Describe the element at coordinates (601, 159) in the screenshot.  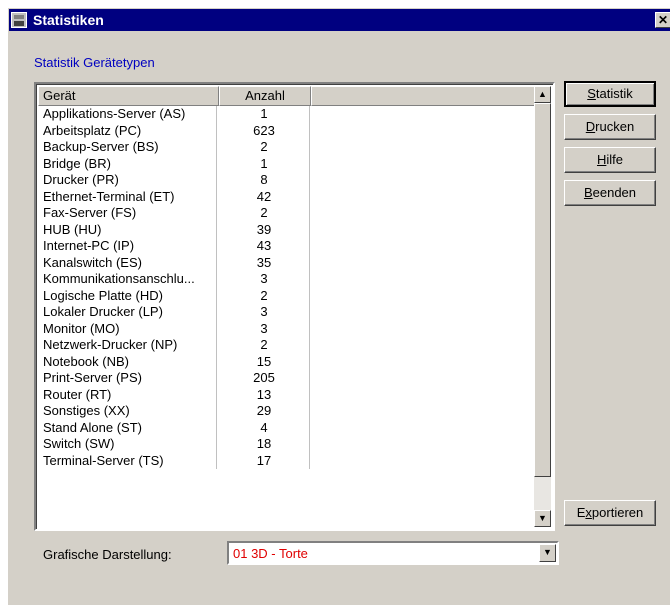
I see `hilfe-mnemonic: H` at that location.